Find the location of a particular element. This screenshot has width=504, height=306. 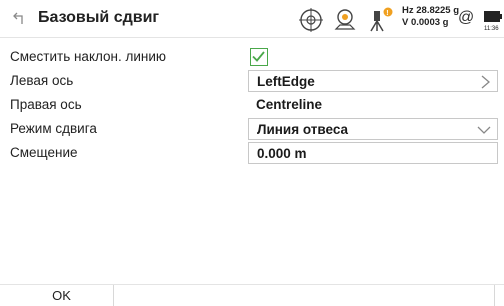

field-label: Смещение is located at coordinates (44, 152).